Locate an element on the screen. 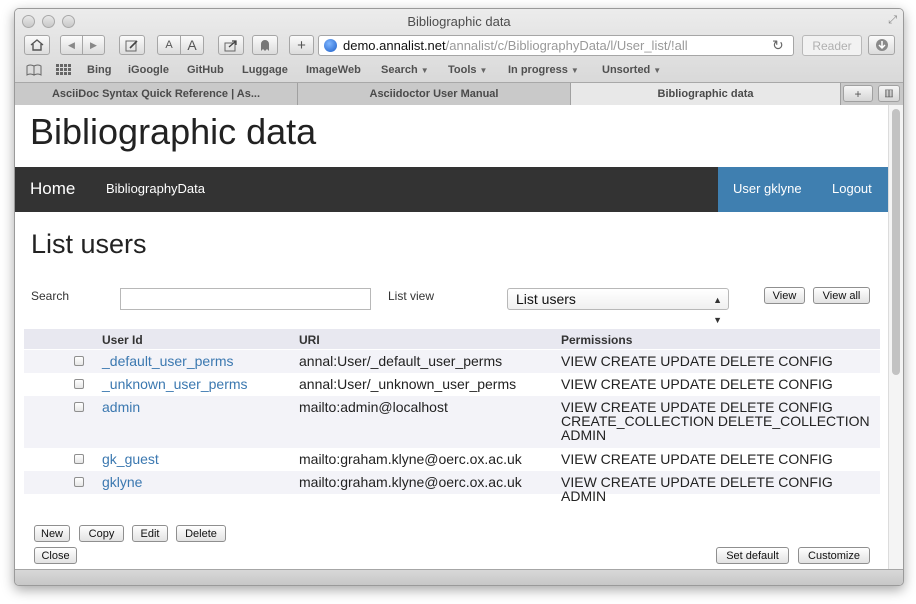 The width and height of the screenshot is (916, 604). list-view-label: List view is located at coordinates (411, 296).